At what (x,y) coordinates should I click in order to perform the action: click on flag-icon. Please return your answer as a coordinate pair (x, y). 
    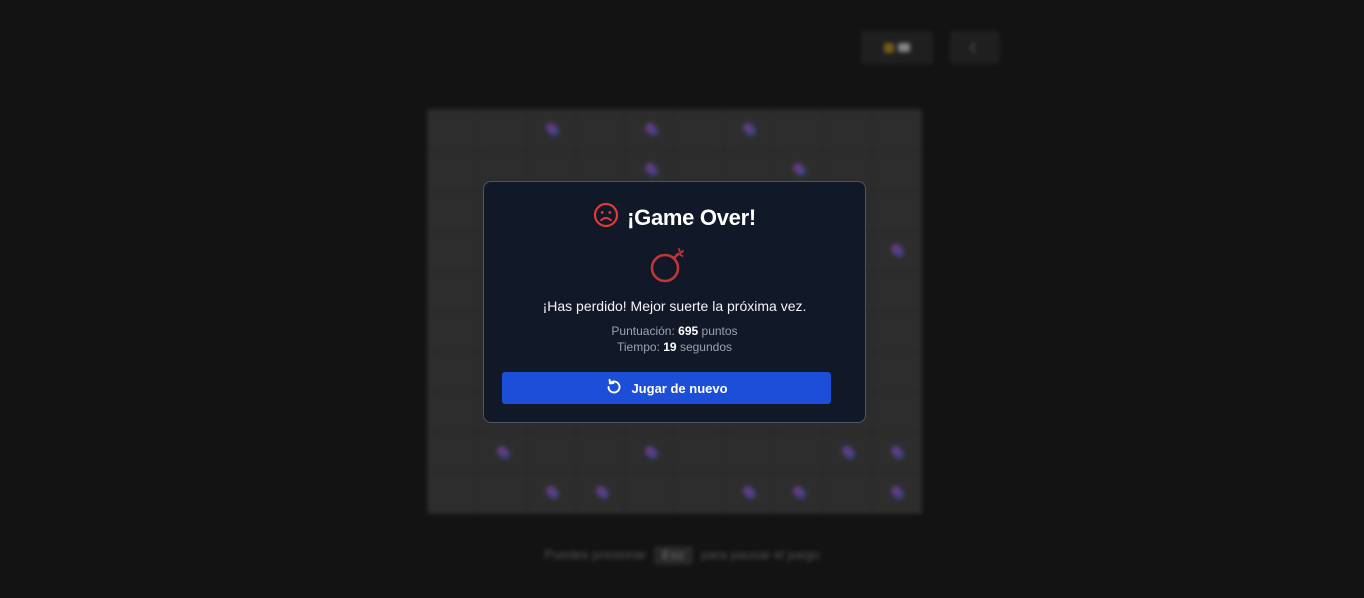
    Looking at the image, I should click on (889, 47).